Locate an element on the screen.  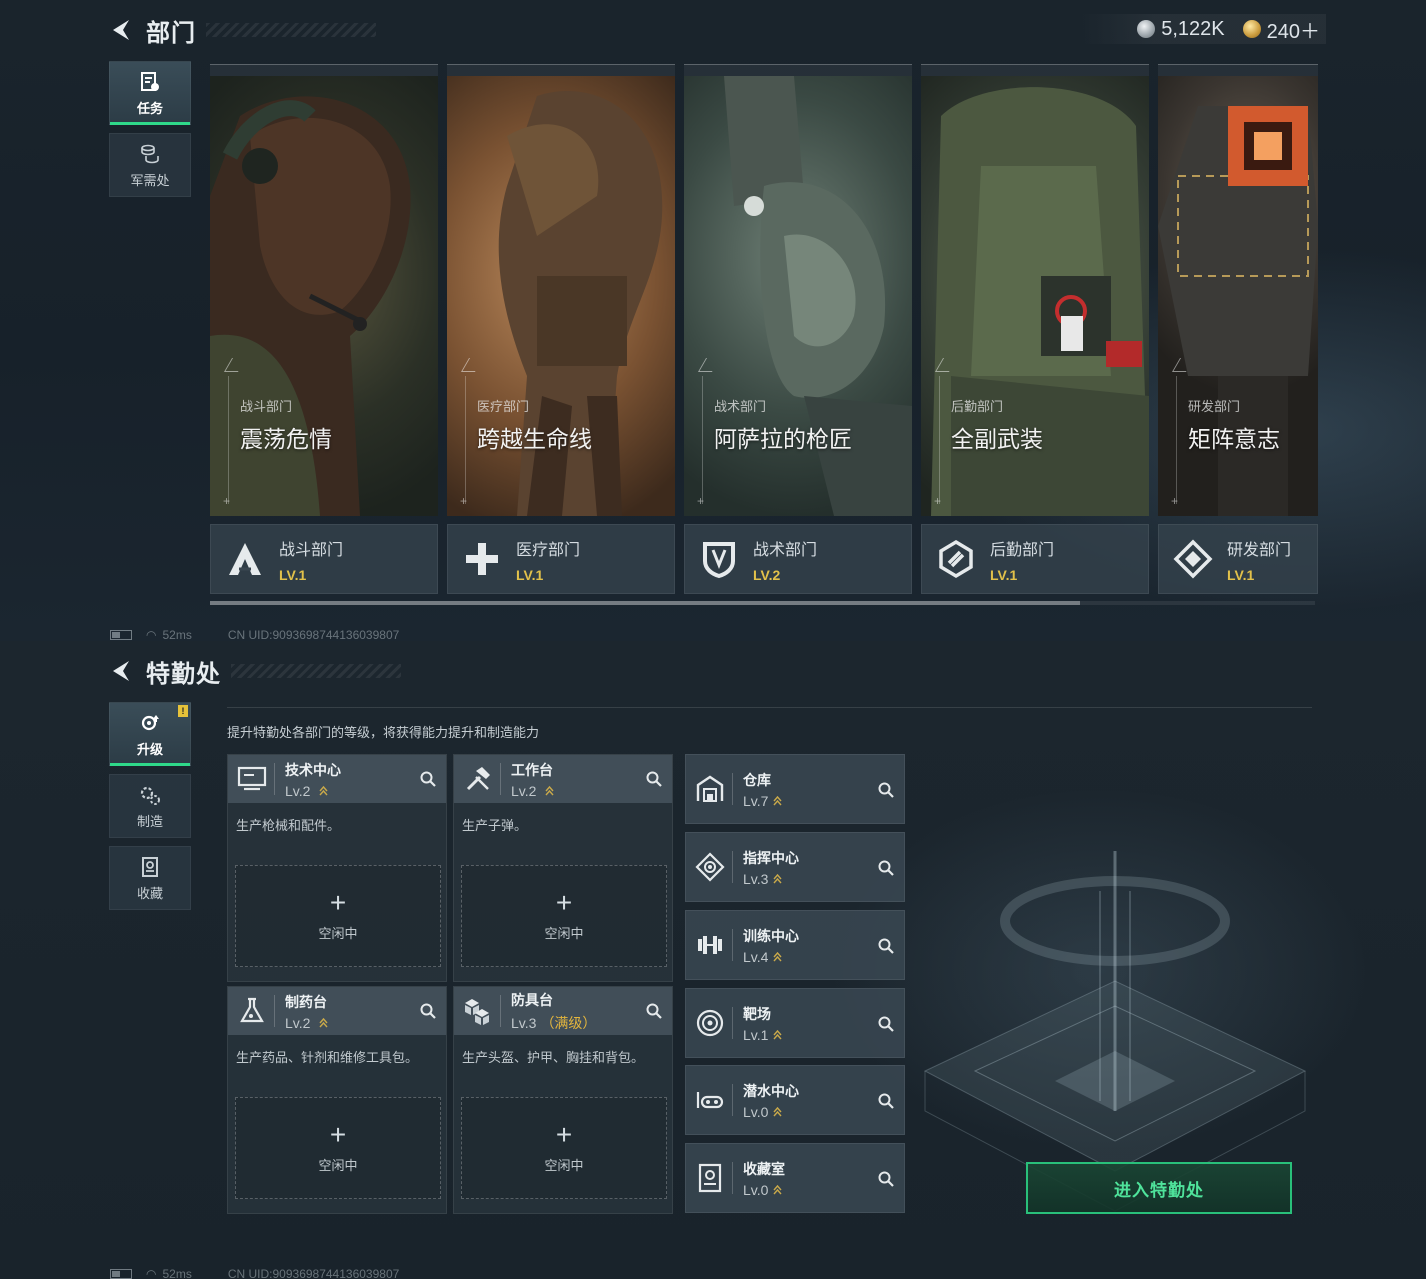
facility-name: 训练中心 is located at coordinates (771, 935).